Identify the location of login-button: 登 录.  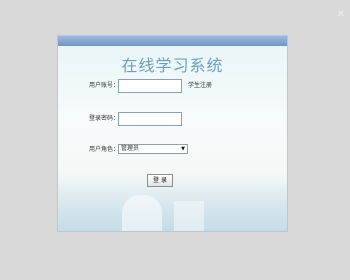
(160, 180).